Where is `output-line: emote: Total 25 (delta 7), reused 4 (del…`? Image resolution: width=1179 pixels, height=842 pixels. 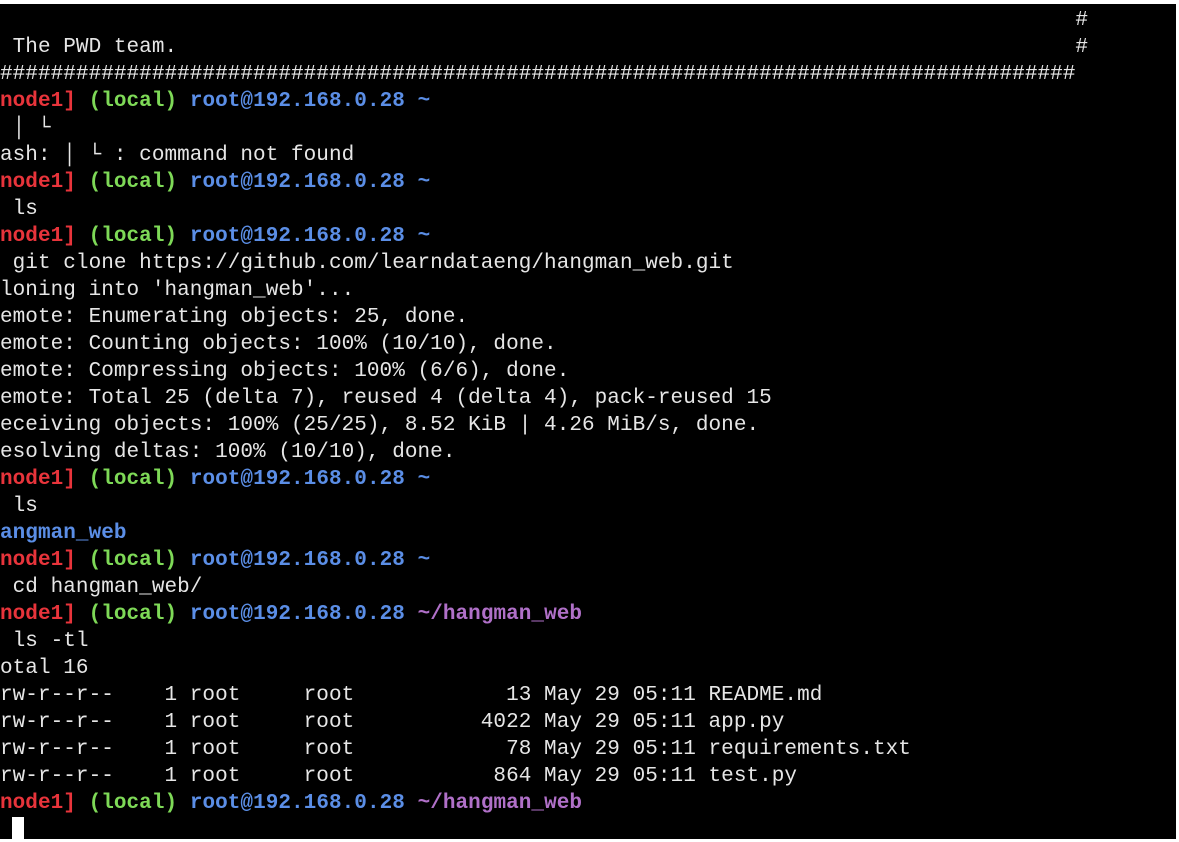
output-line: emote: Total 25 (delta 7), reused 4 (del… is located at coordinates (386, 398).